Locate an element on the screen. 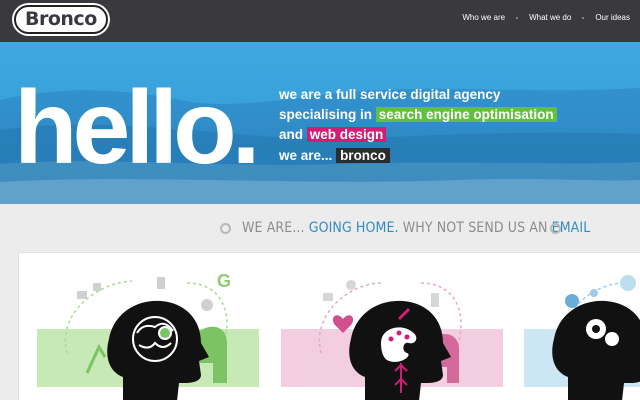 The image size is (640, 400). main-nav: Who we are What we do Our ideas is located at coordinates (546, 17).